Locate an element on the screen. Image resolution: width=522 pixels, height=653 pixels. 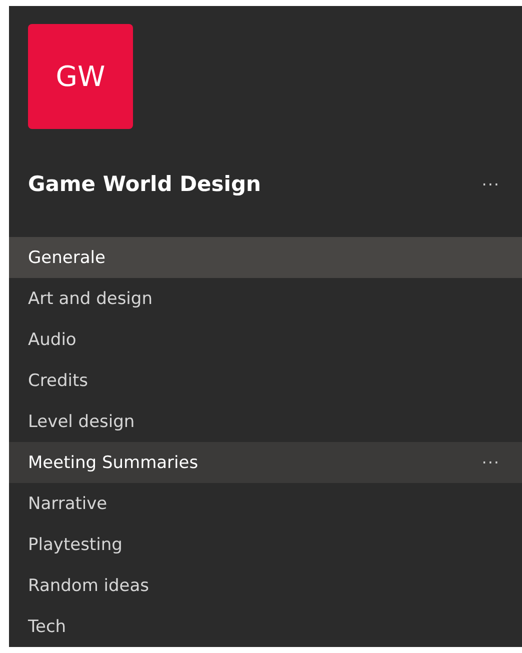
team-avatar: GW is located at coordinates (80, 76).